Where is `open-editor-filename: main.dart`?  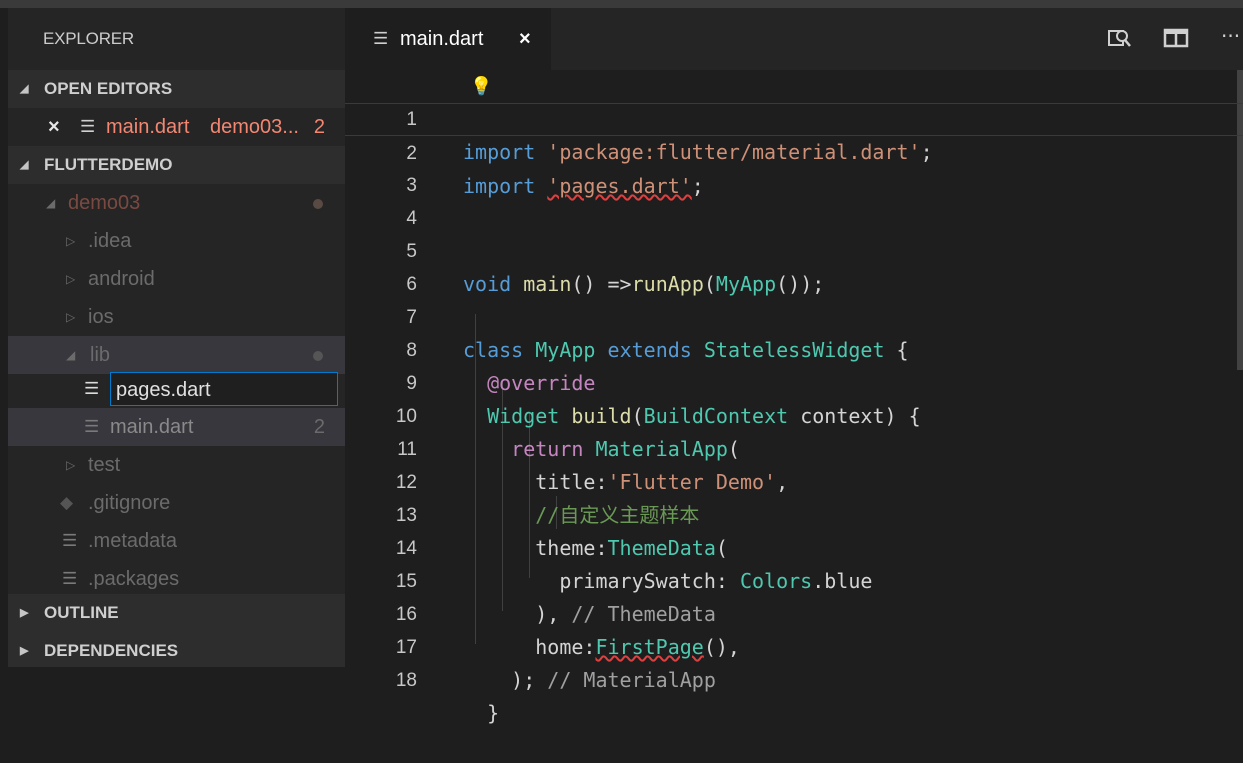 open-editor-filename: main.dart is located at coordinates (148, 127).